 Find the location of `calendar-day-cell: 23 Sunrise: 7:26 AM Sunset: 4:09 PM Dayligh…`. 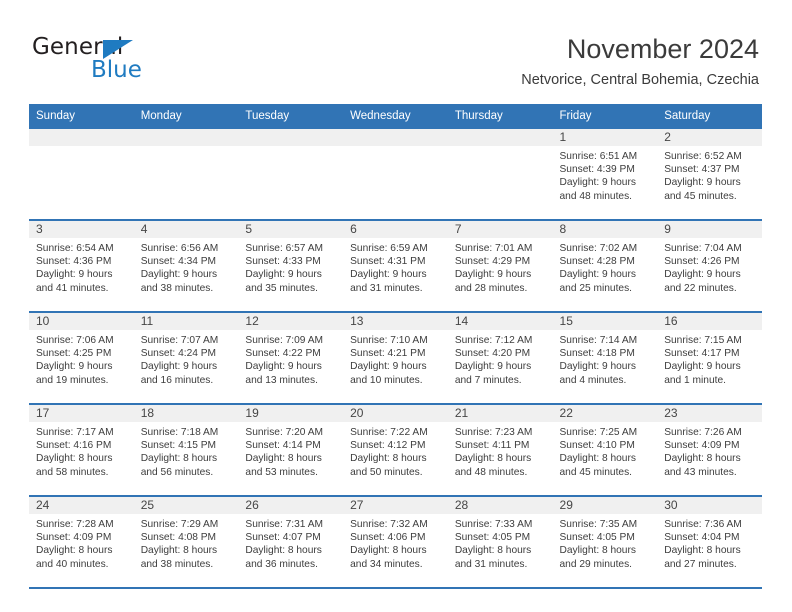

calendar-day-cell: 23 Sunrise: 7:26 AM Sunset: 4:09 PM Dayligh… is located at coordinates (709, 450).